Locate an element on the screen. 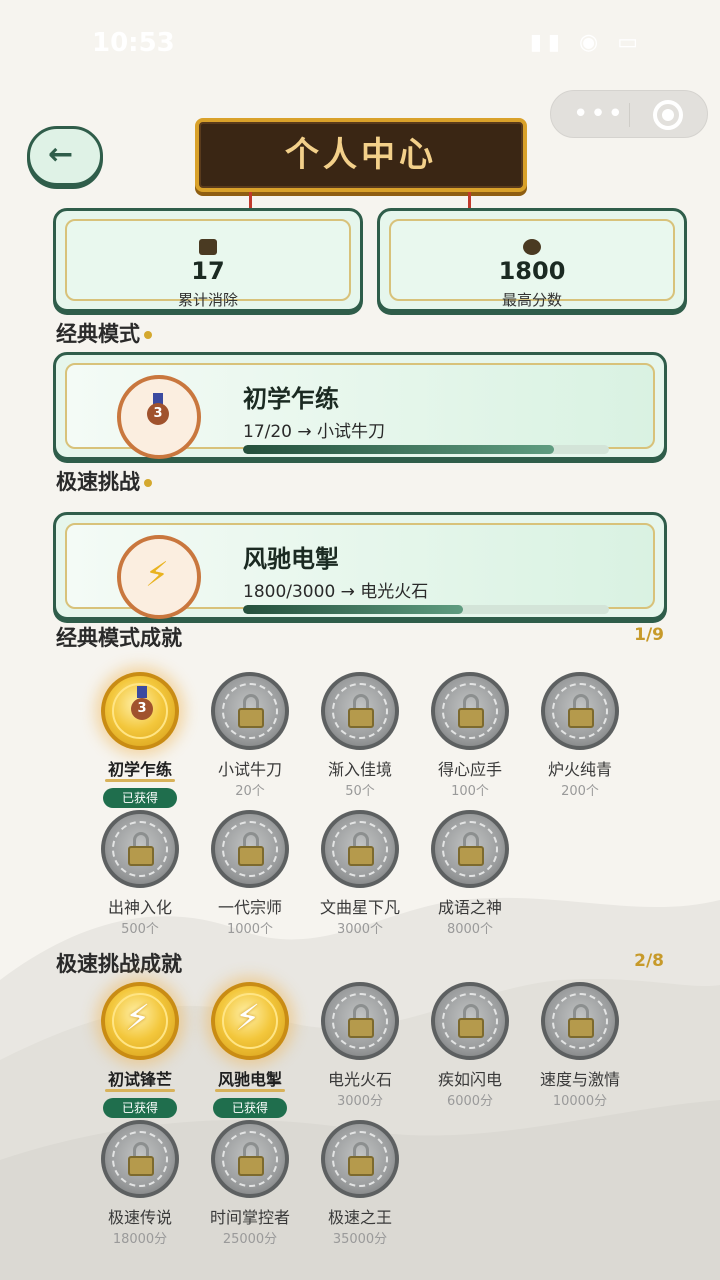 Image resolution: width=720 pixels, height=1280 pixels. stat-card-cleared: 17 累计消除 is located at coordinates (208, 260).